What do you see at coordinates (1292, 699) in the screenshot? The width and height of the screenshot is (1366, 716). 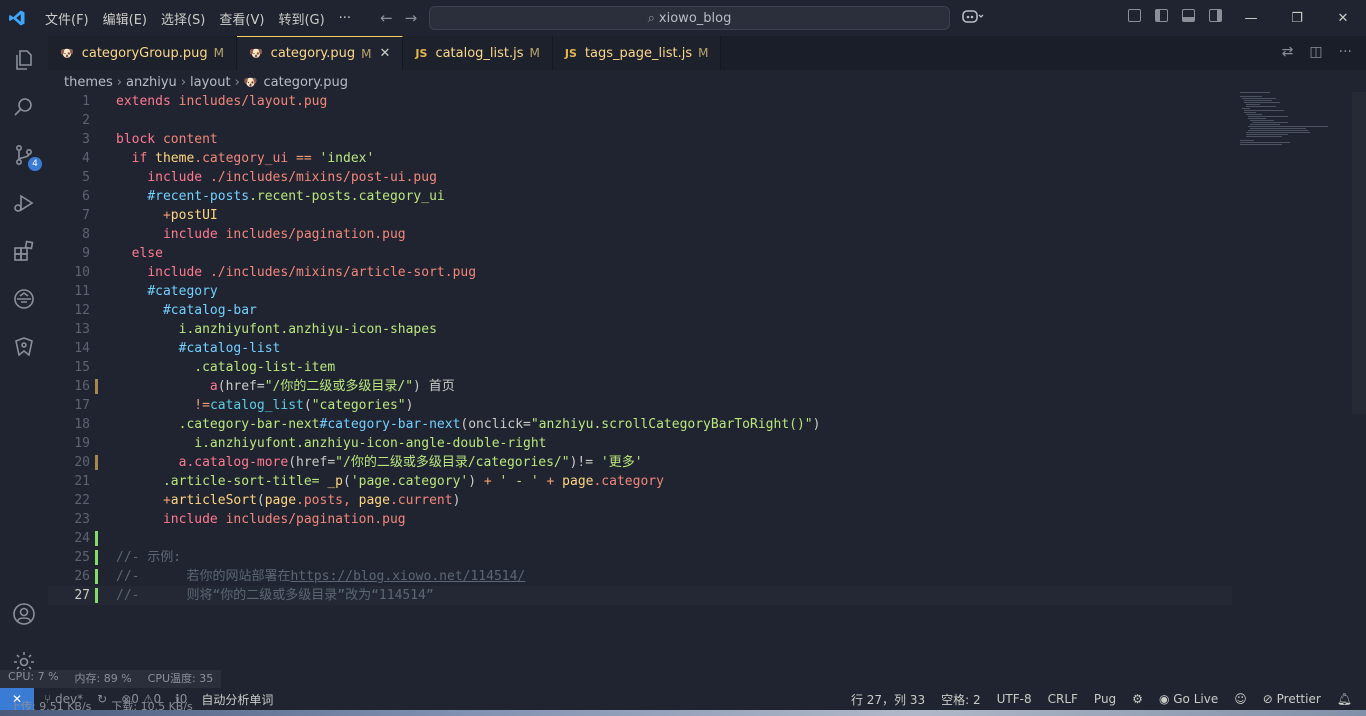 I see `prettier-status: ⊘ Prettier` at bounding box center [1292, 699].